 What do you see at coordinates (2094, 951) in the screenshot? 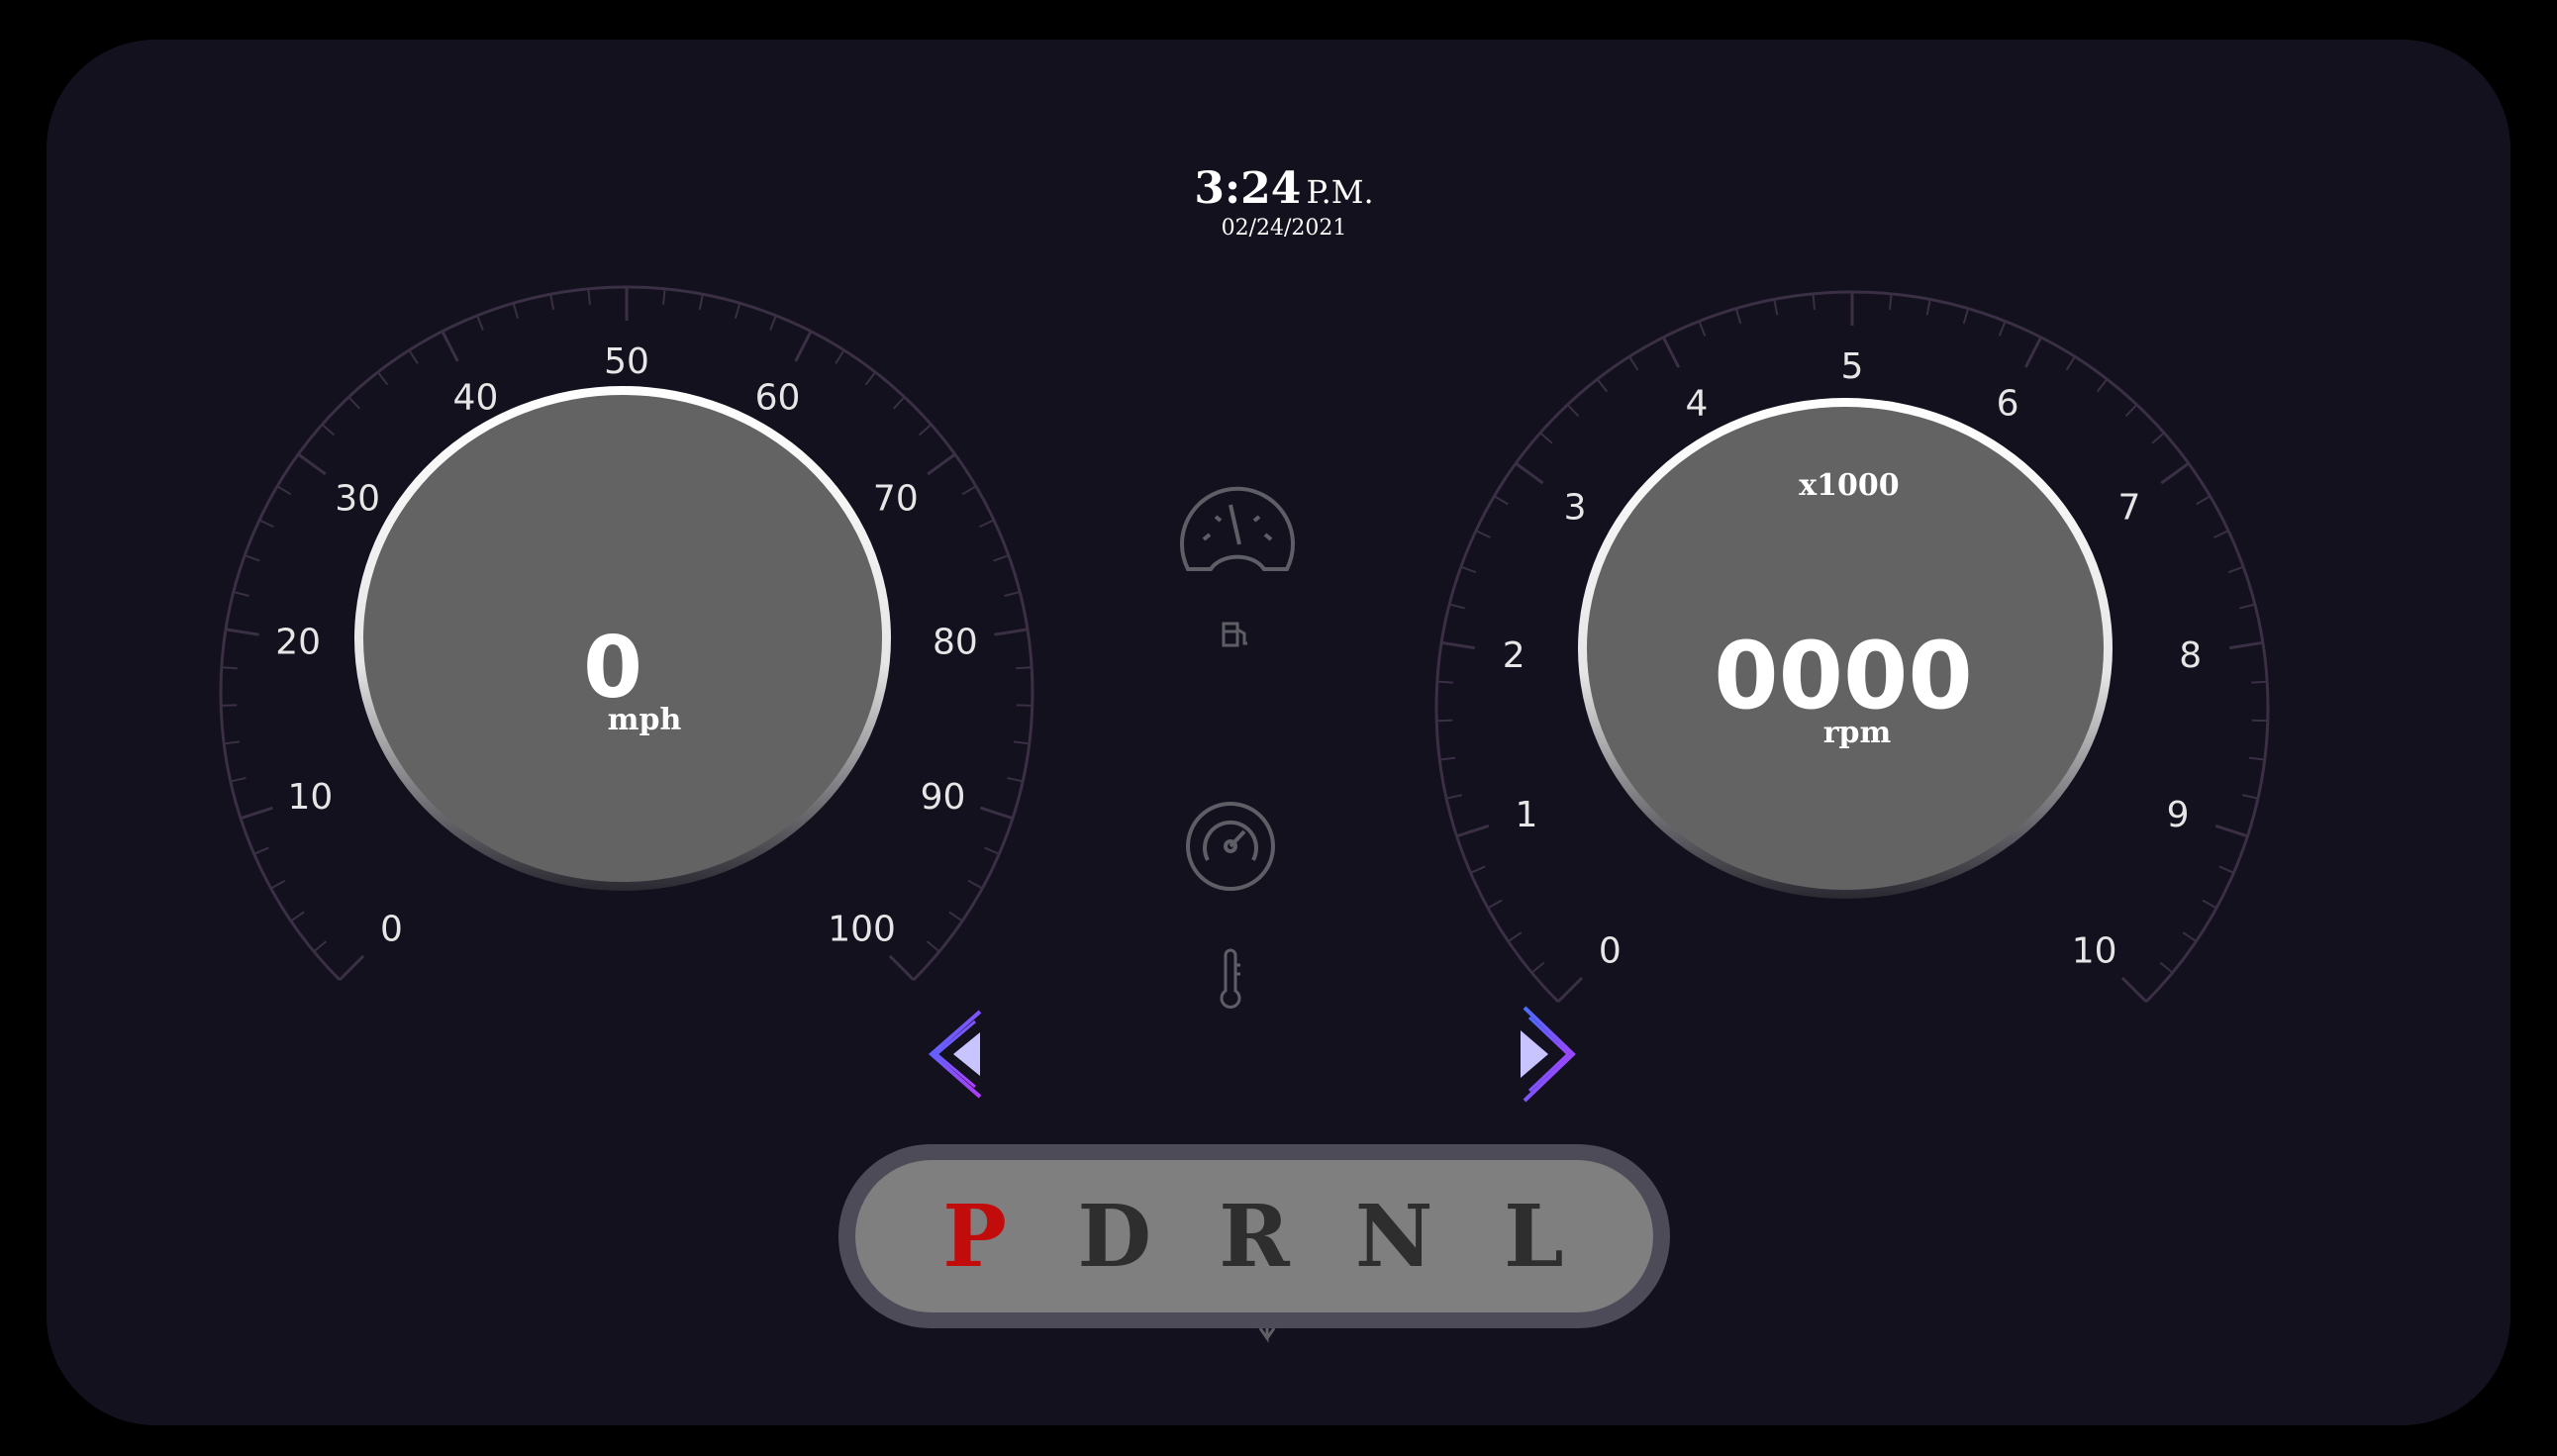
I see `tachometer-tick-label: 10` at bounding box center [2094, 951].